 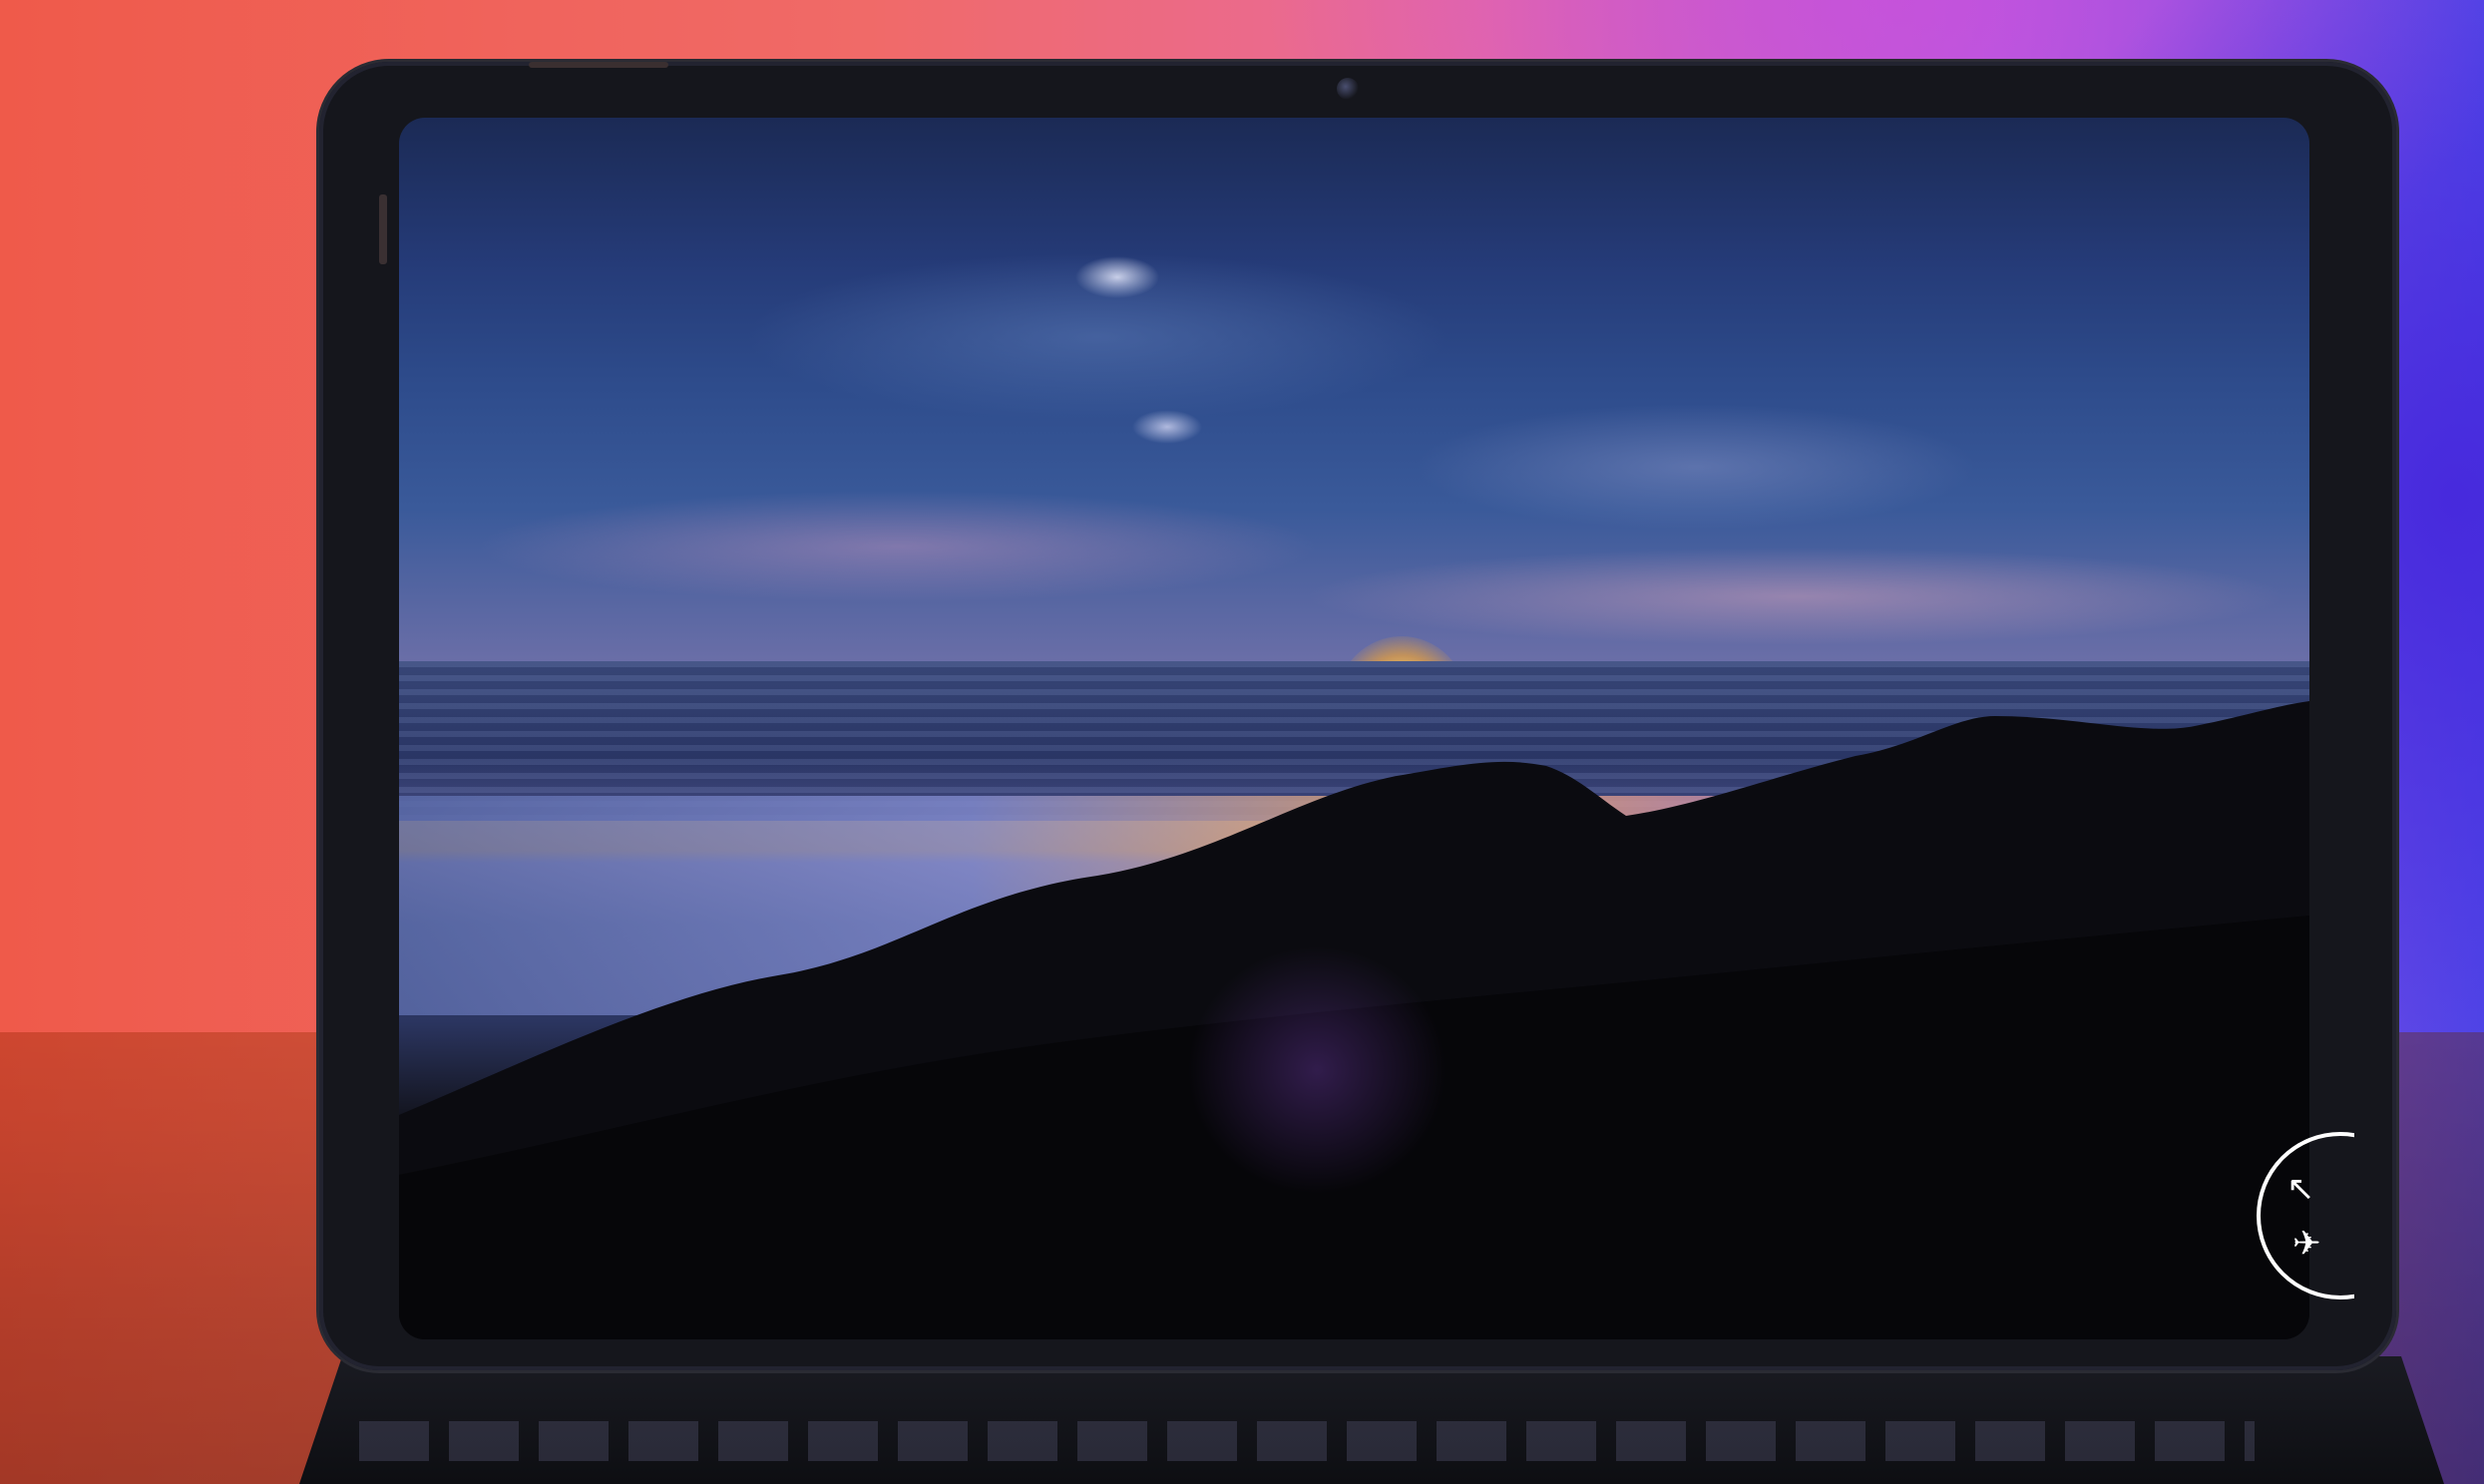 What do you see at coordinates (598, 65) in the screenshot?
I see `top-button` at bounding box center [598, 65].